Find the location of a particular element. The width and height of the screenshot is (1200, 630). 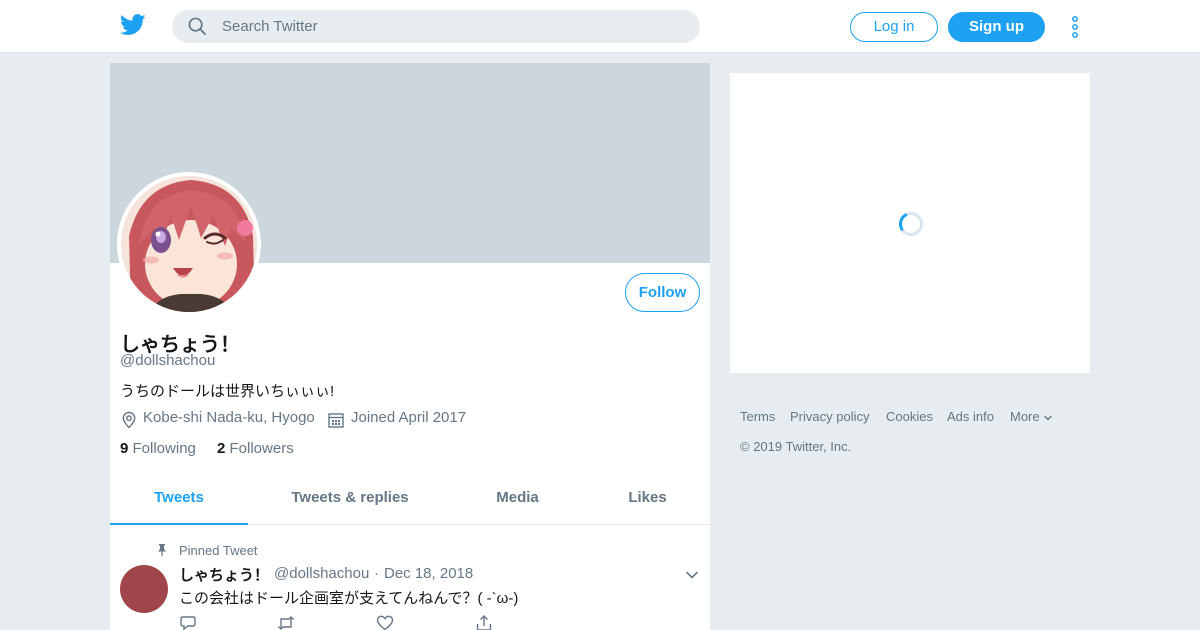

search-bar is located at coordinates (436, 26).